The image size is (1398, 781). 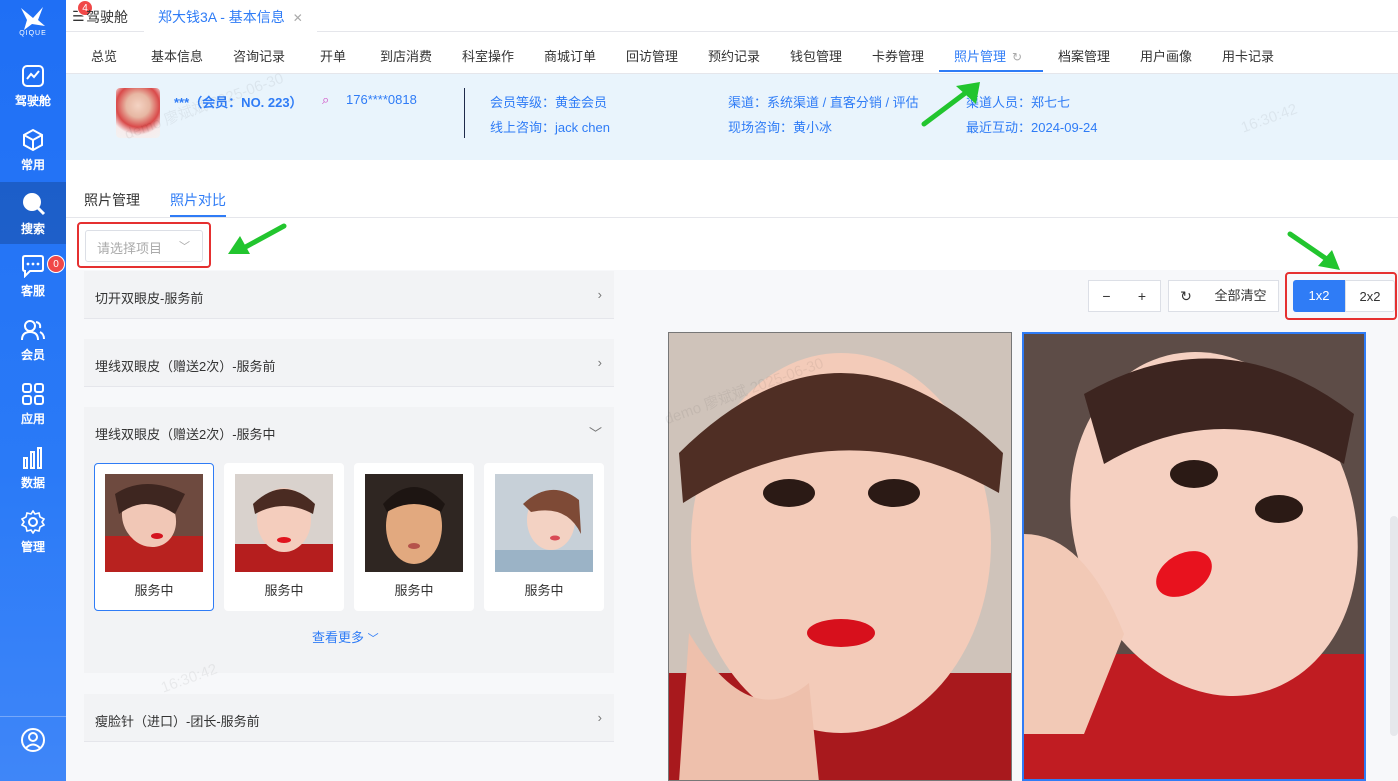 I want to click on field-value: jack chen, so click(x=582, y=127).